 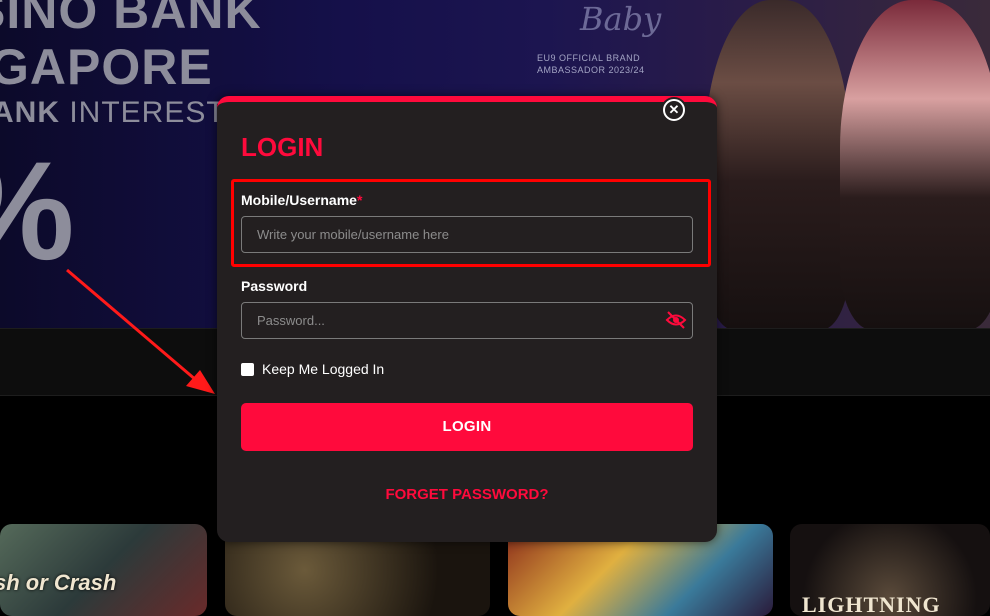 I want to click on username-label: Mobile/Username*, so click(x=301, y=200).